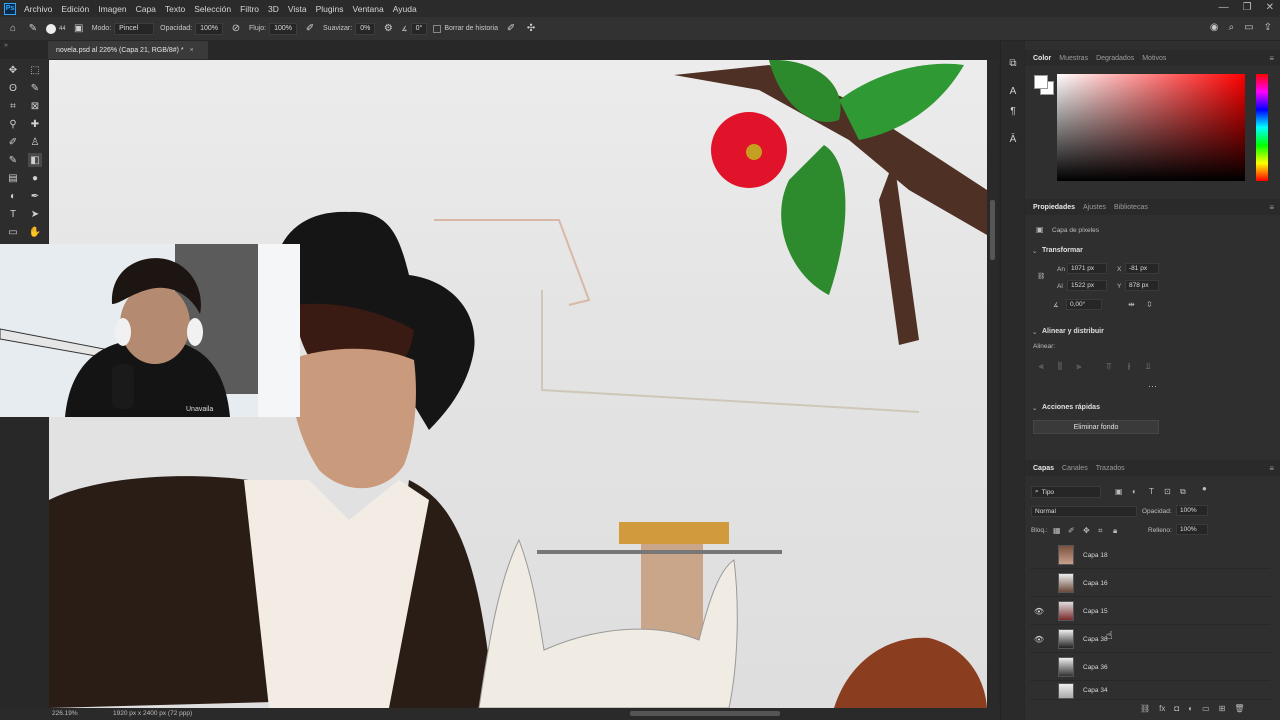  Describe the element at coordinates (175, 9) in the screenshot. I see `menu-texto: Texto` at that location.